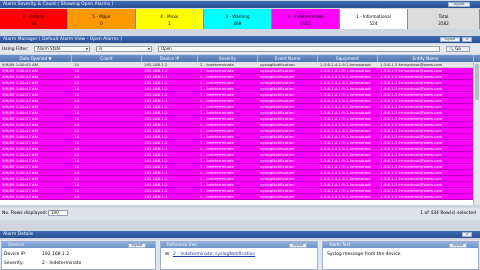 This screenshot has width=480, height=270. I want to click on device-ip-value: 192.168.1.2, so click(56, 254).